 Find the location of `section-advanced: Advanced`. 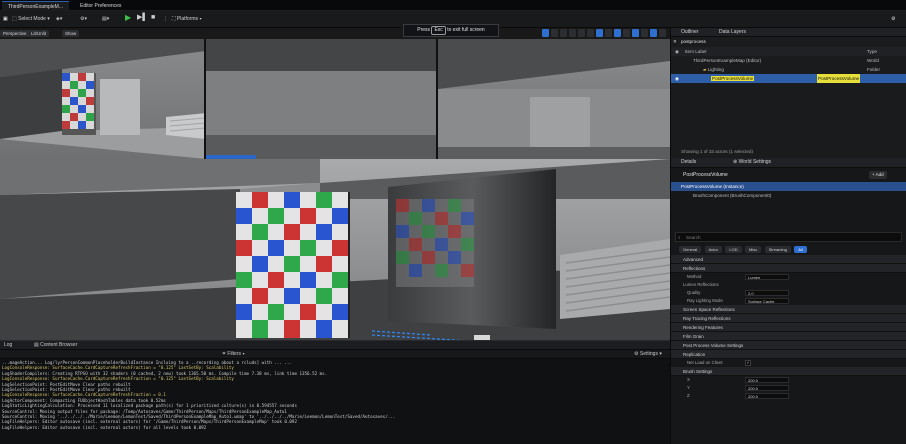

section-advanced: Advanced is located at coordinates (788, 259).